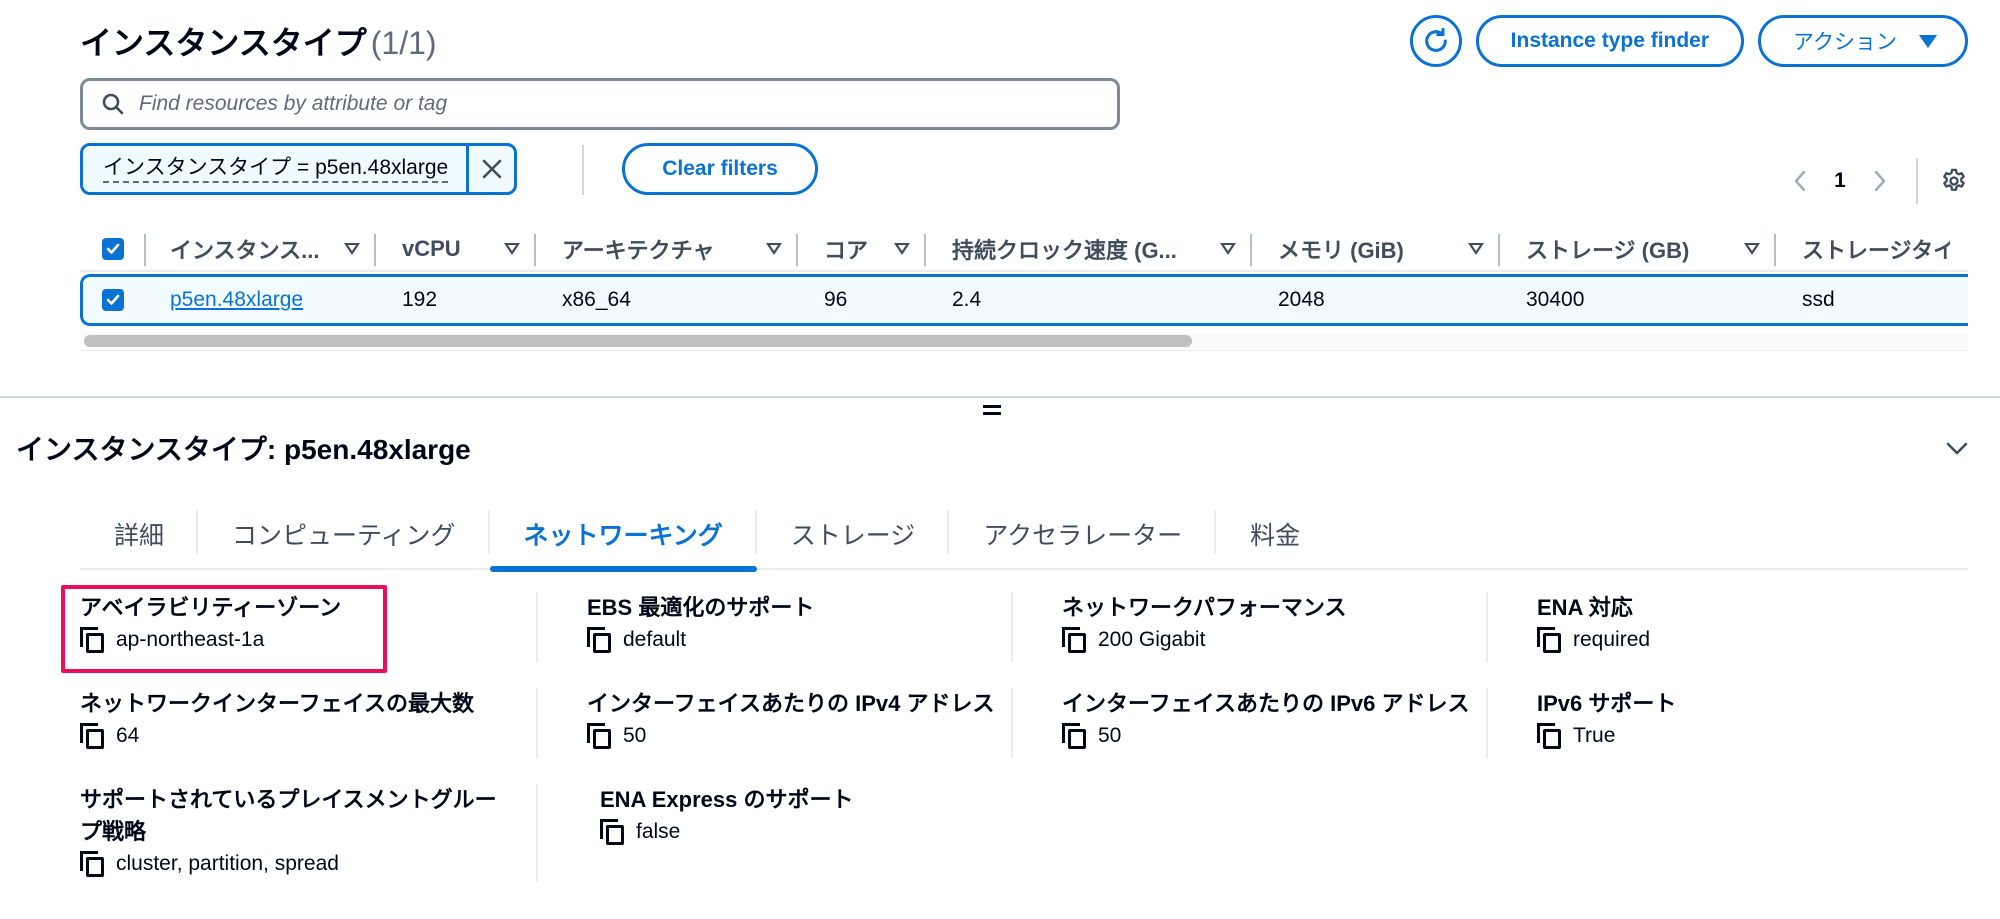 The height and width of the screenshot is (919, 2000). Describe the element at coordinates (431, 248) in the screenshot. I see `column-label: vCPU` at that location.